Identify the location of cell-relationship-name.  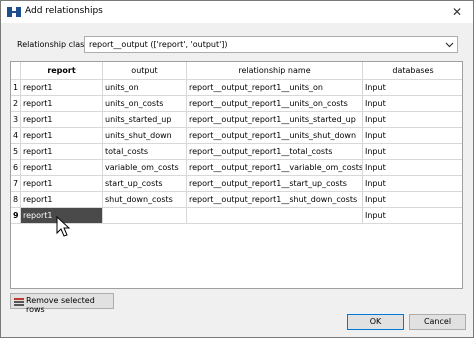
(275, 216).